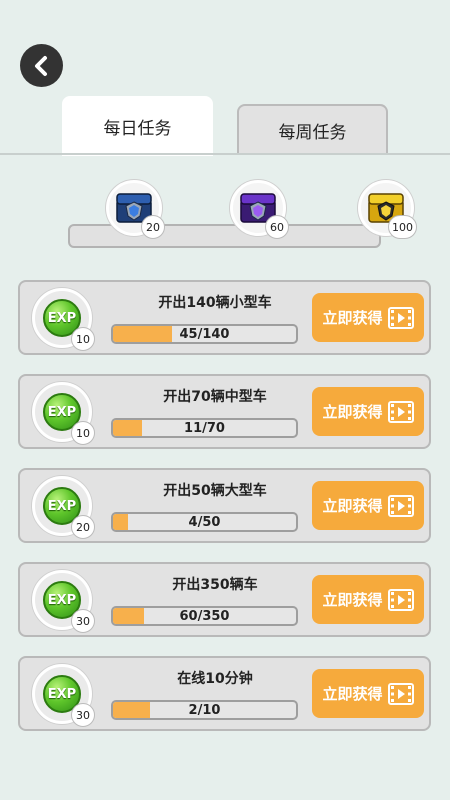 This screenshot has width=450, height=800. I want to click on task-progress-text: 11/70, so click(204, 428).